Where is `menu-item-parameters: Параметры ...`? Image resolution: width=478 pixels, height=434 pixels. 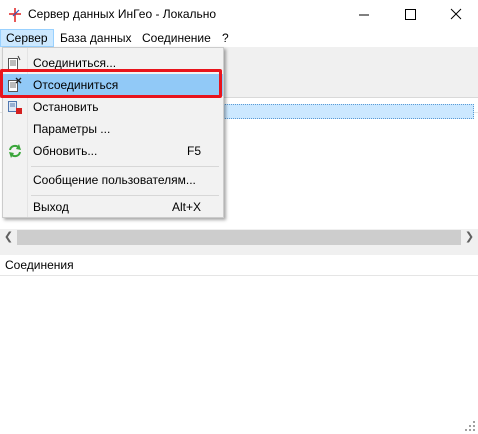
menu-item-parameters: Параметры ... is located at coordinates (113, 129).